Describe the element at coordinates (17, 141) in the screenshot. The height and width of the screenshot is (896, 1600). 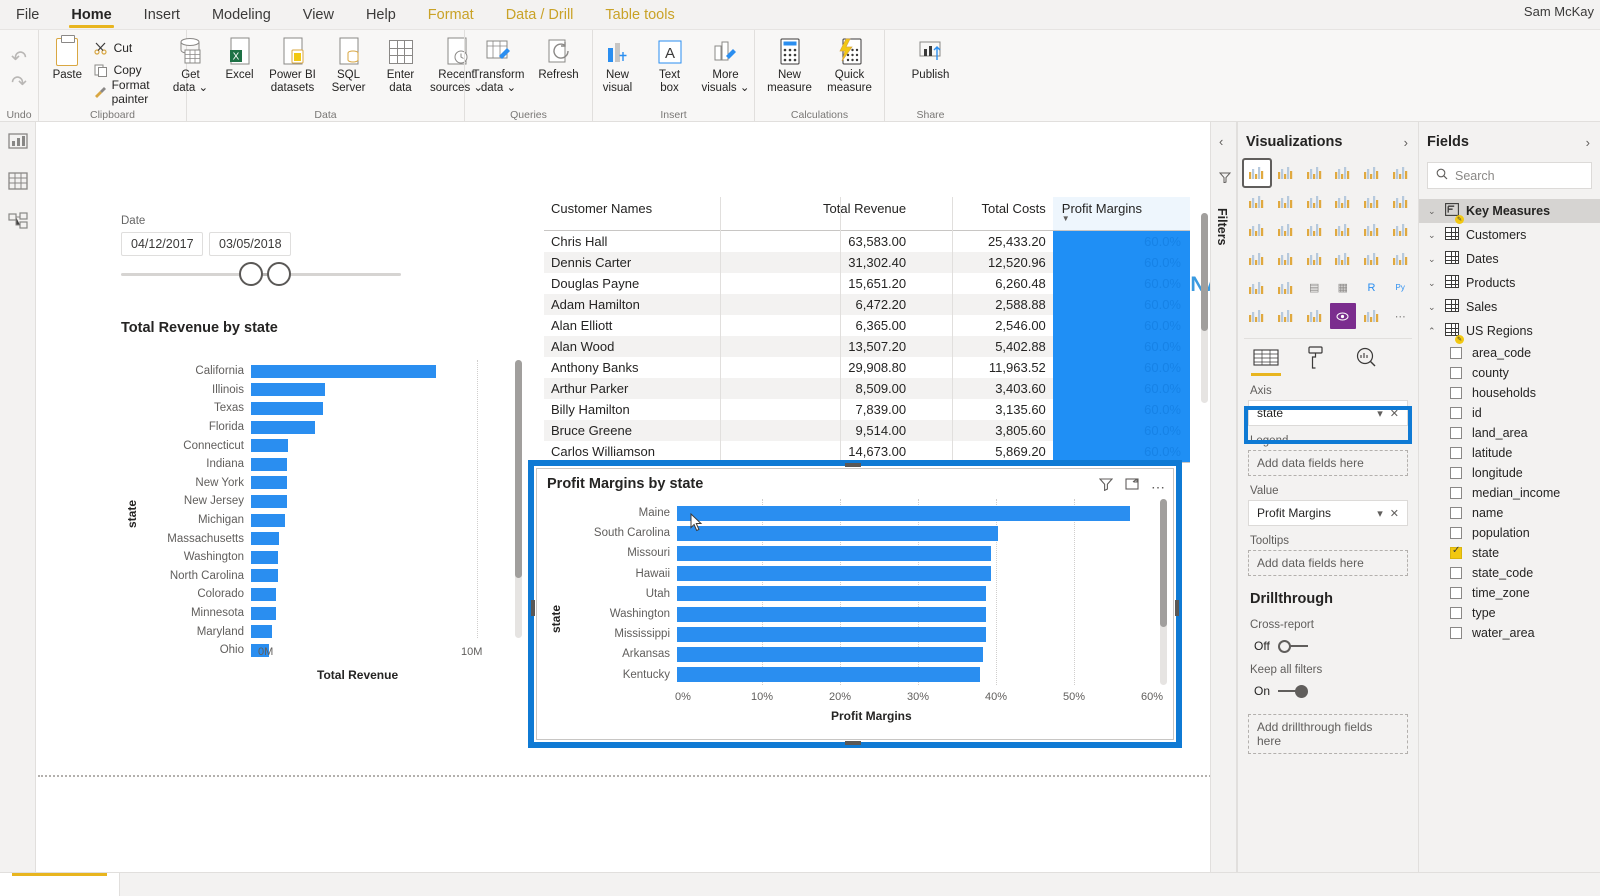
I see `report-view-icon` at that location.